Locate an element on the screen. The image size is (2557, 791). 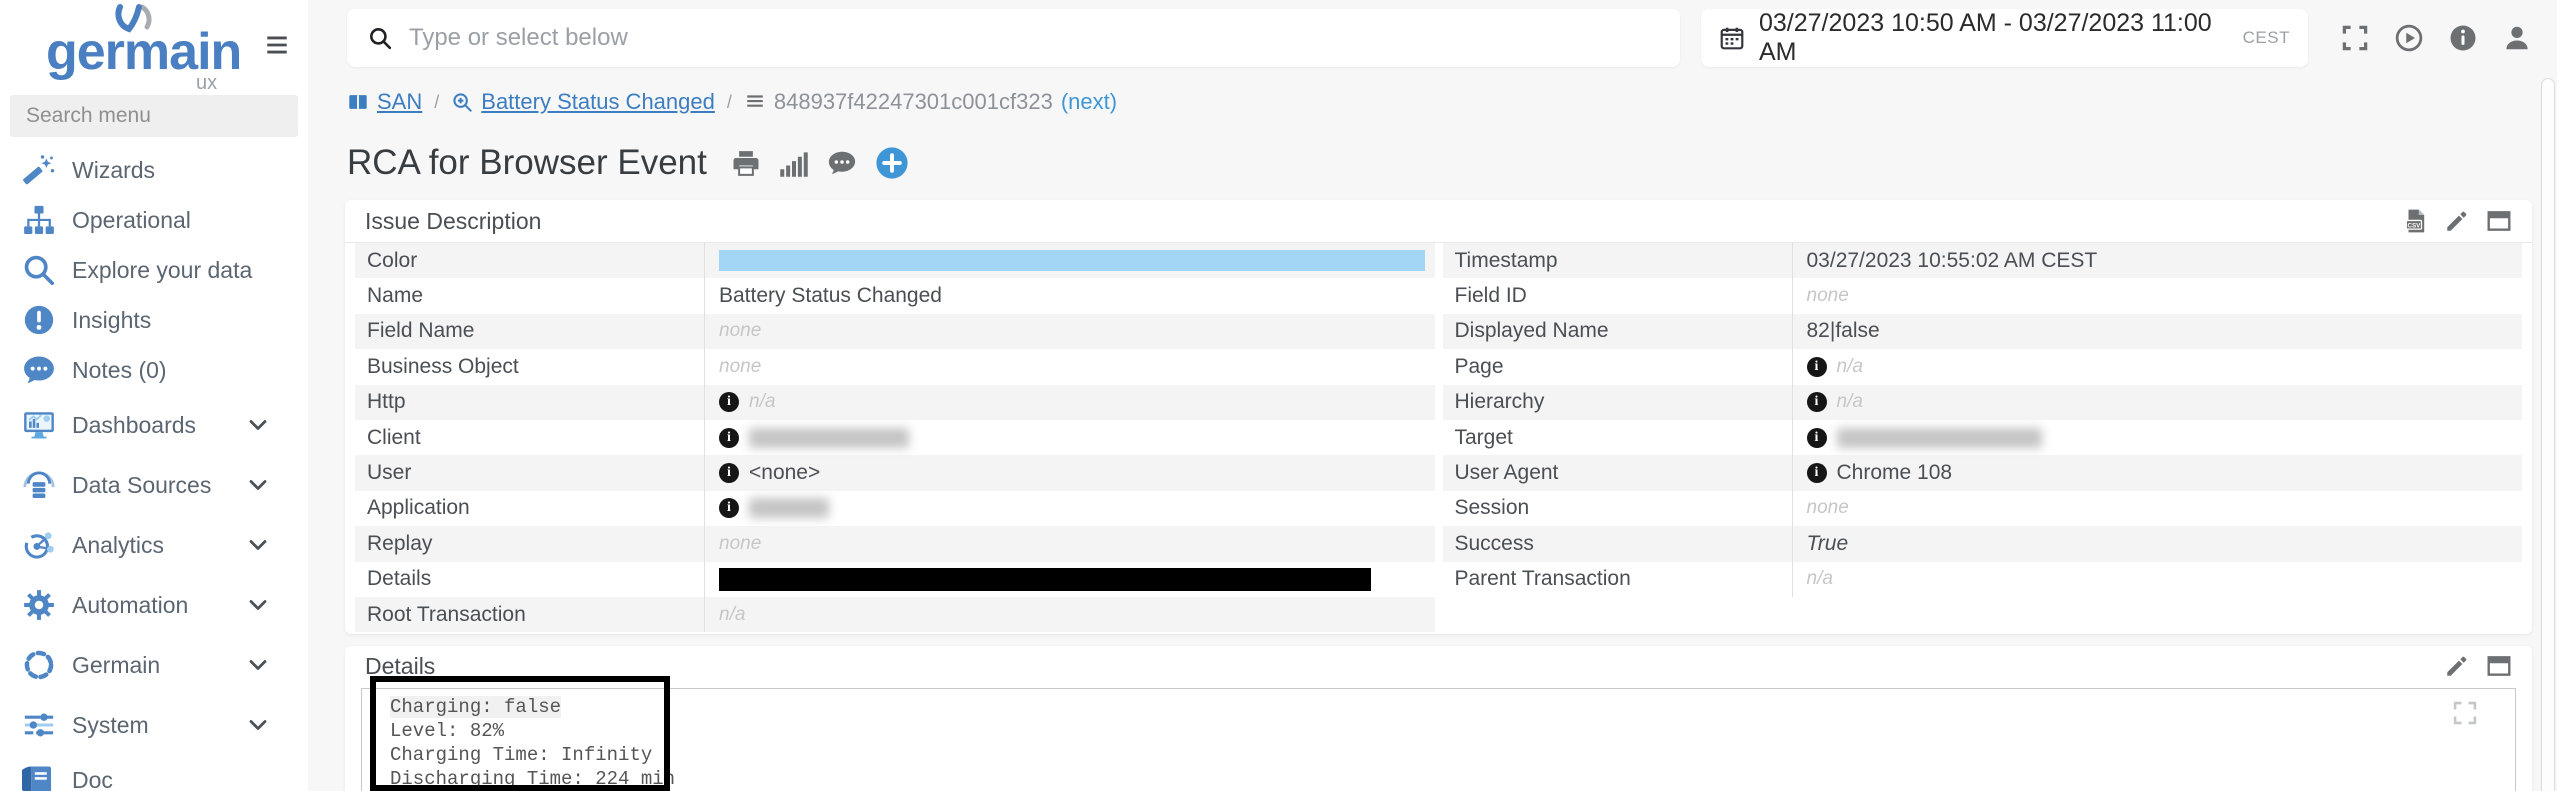
scrollbar-thumb is located at coordinates (2548, 434).